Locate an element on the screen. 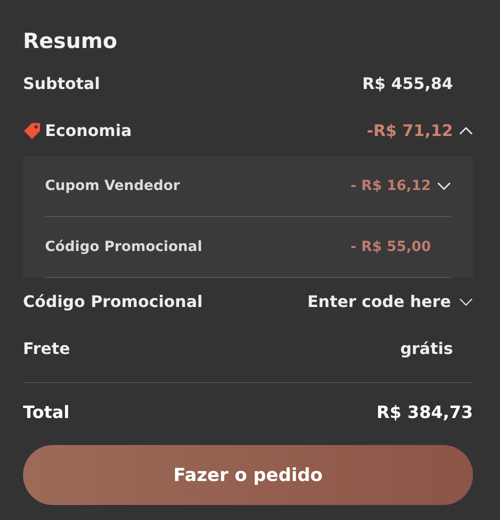 This screenshot has height=520, width=500. promo-code-label: Código Promocional is located at coordinates (113, 301).